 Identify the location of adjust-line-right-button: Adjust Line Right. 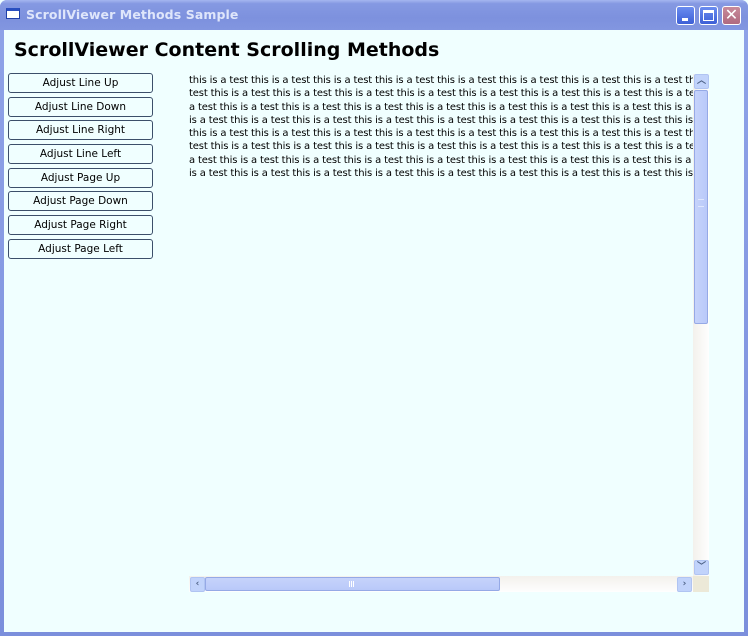
(80, 130).